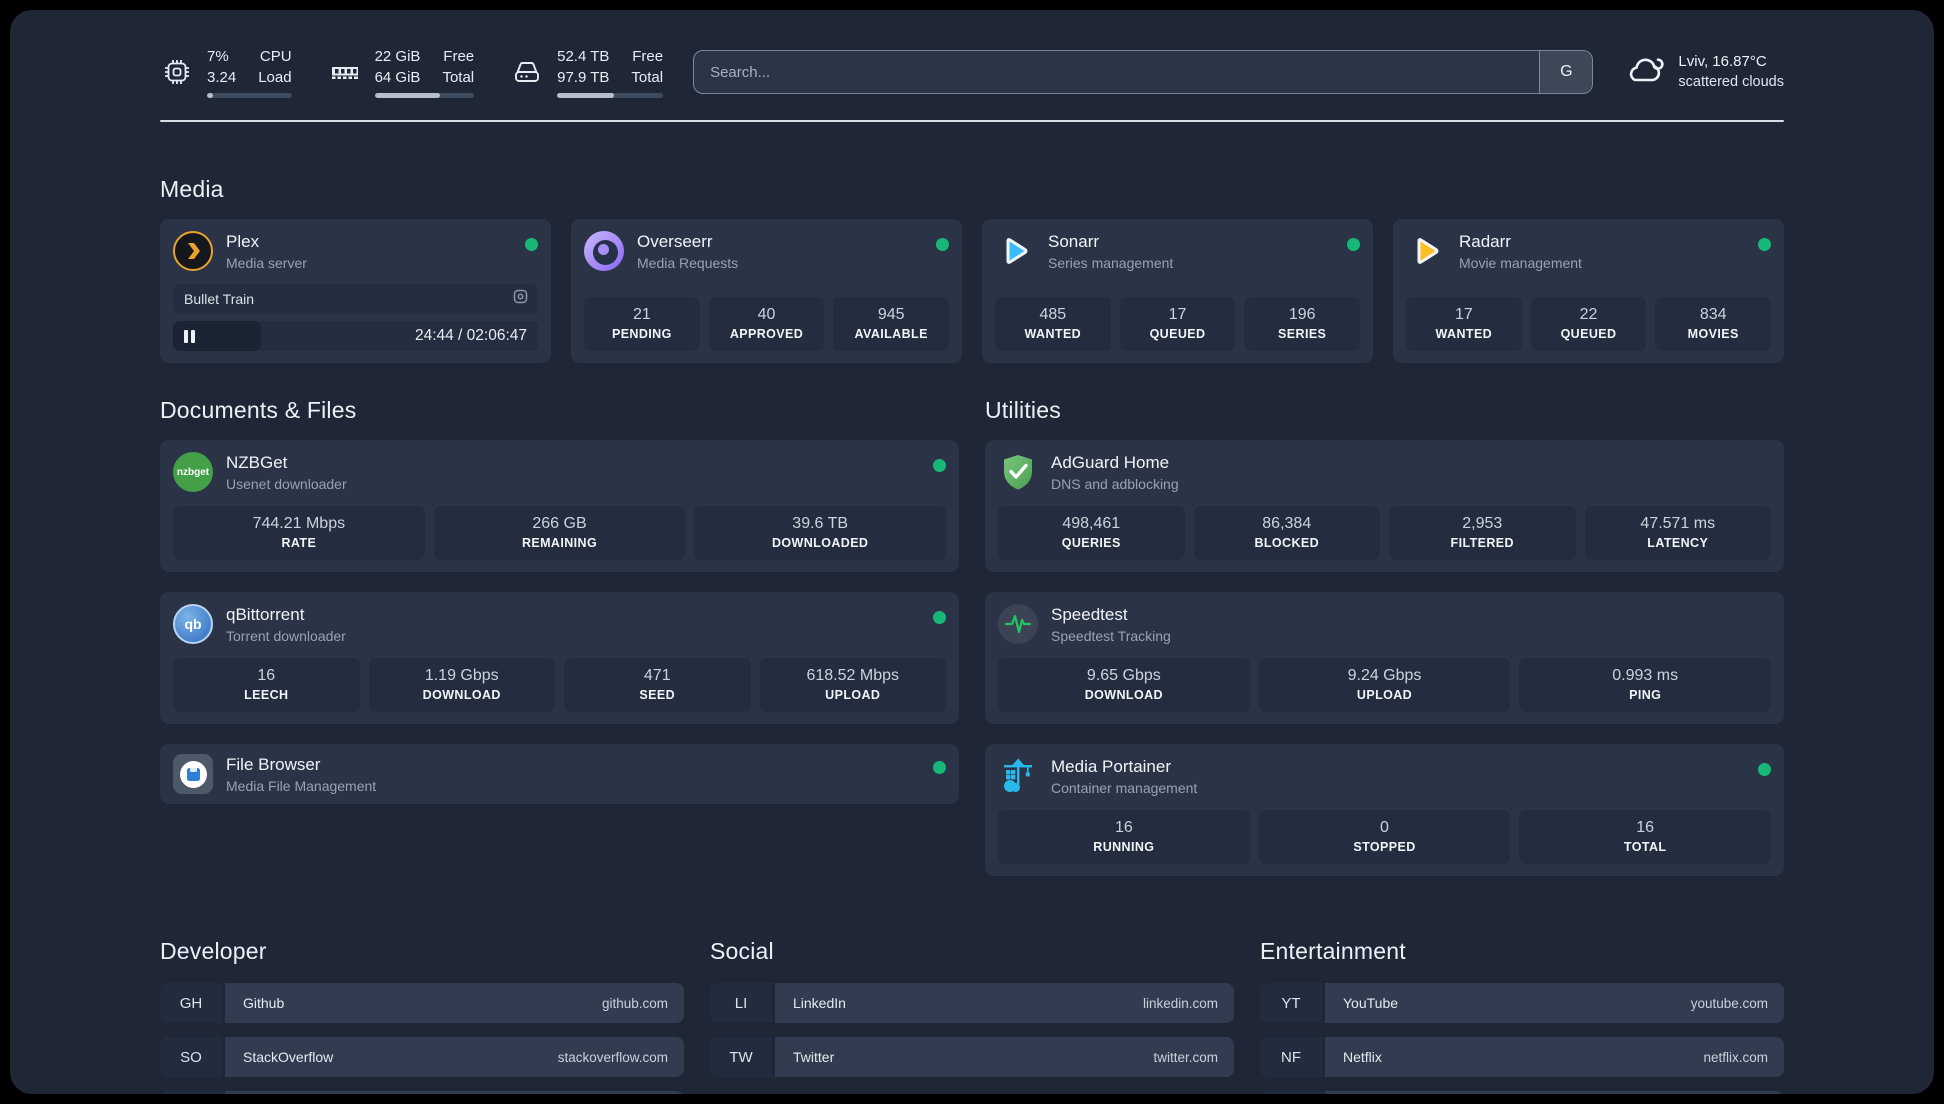  Describe the element at coordinates (688, 263) in the screenshot. I see `app-desc: Media Requests` at that location.